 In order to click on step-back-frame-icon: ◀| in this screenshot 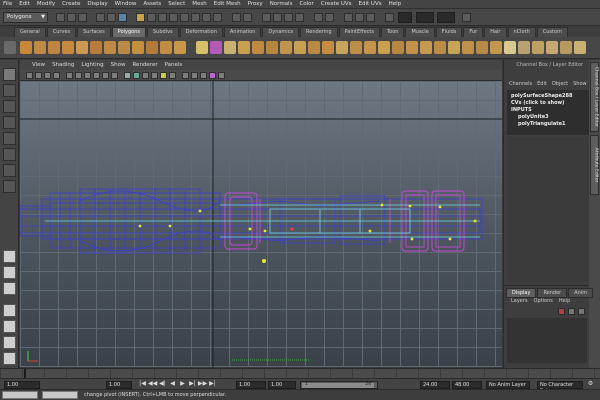, I will do `click(162, 383)`.